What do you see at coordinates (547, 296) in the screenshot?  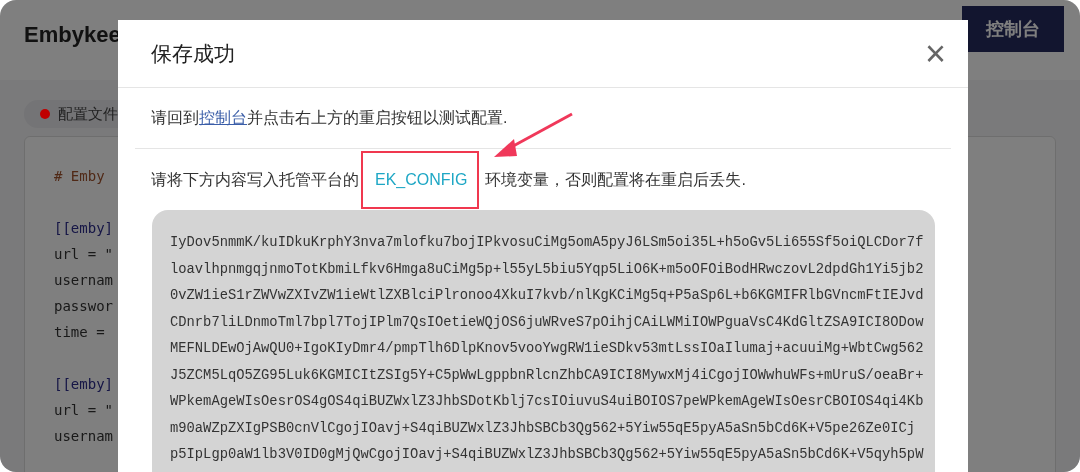 I see `config-line: 0vZW1ieS1rZWVwZXIvZW1ieWtlZXBlciPlronoo4XkuI7kvb/nlKgKCiMg5q+P5aSp6L+b6KGMIFRlbGVncmFtIEJvd` at bounding box center [547, 296].